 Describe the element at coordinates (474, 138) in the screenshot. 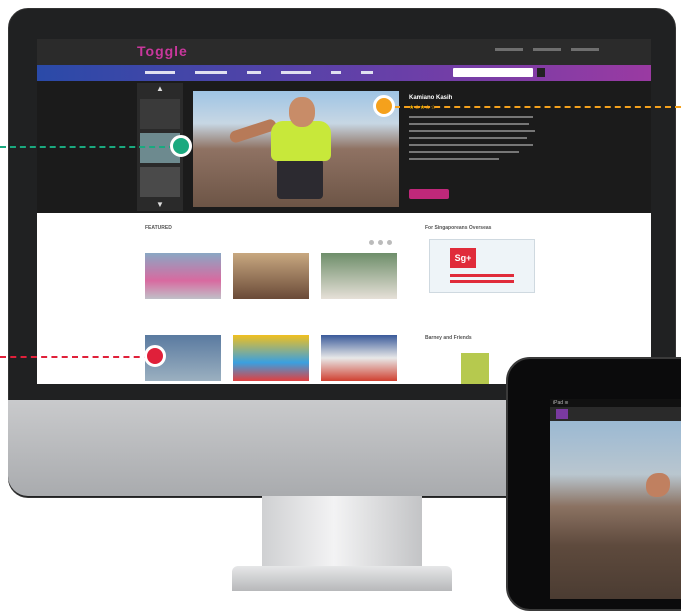

I see `hero-description` at that location.